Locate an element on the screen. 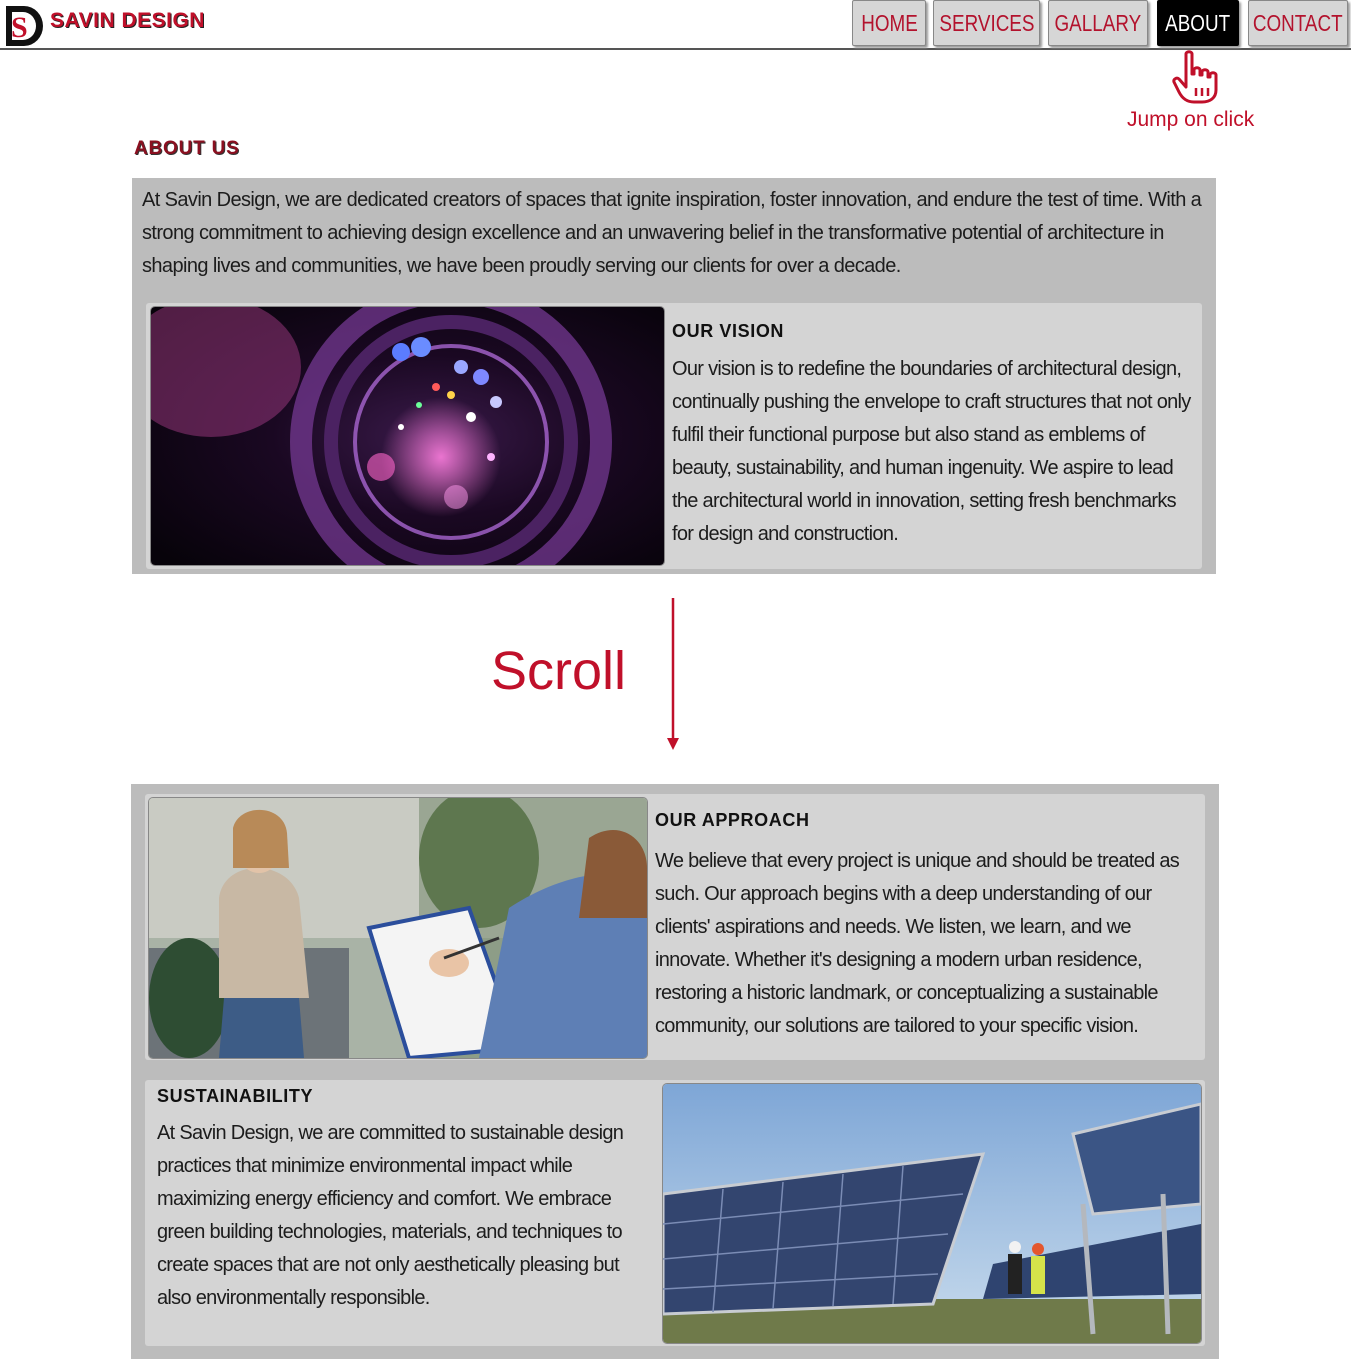  nav-home-label: HOME is located at coordinates (889, 22).